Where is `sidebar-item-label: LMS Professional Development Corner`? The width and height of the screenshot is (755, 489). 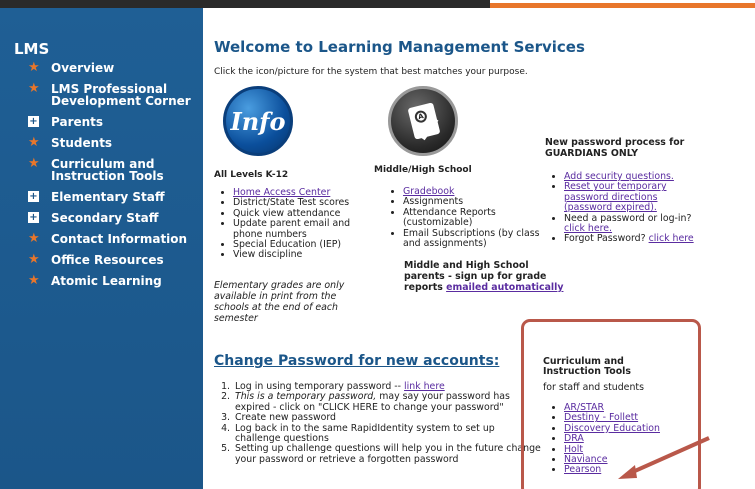
sidebar-item-label: LMS Professional Development Corner is located at coordinates (121, 95).